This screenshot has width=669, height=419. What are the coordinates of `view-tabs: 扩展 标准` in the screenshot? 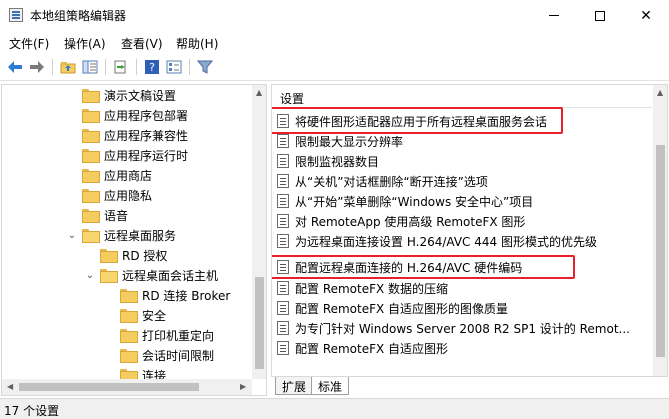 It's located at (469, 386).